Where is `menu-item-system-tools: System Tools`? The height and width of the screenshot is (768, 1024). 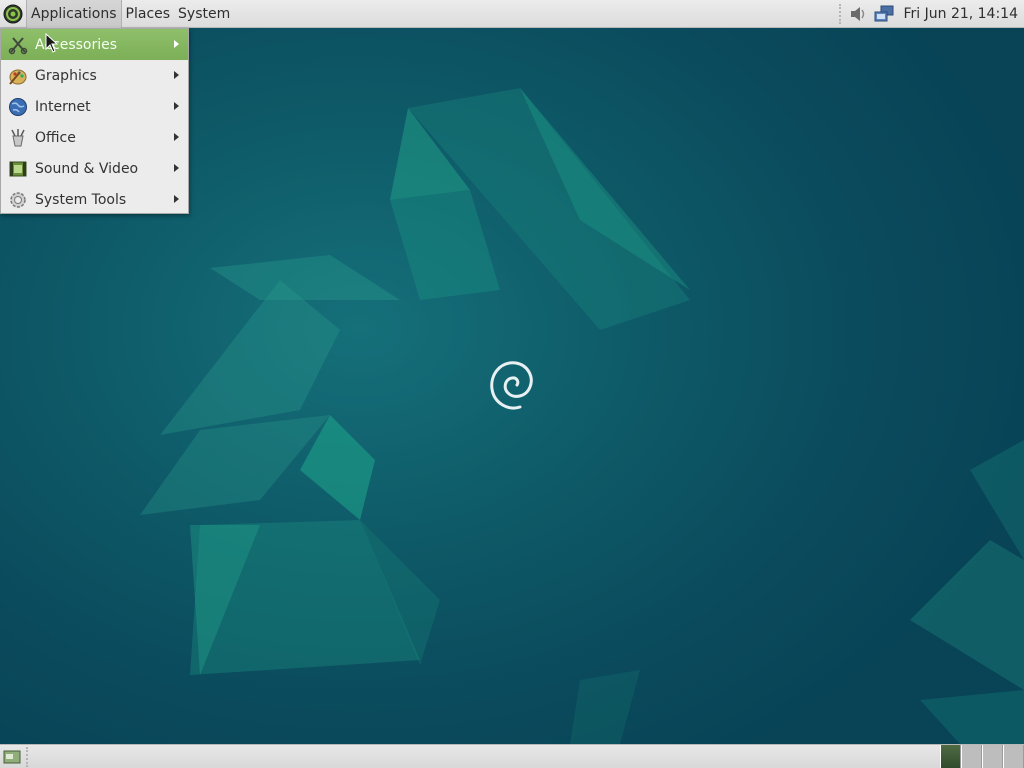 menu-item-system-tools: System Tools is located at coordinates (94, 199).